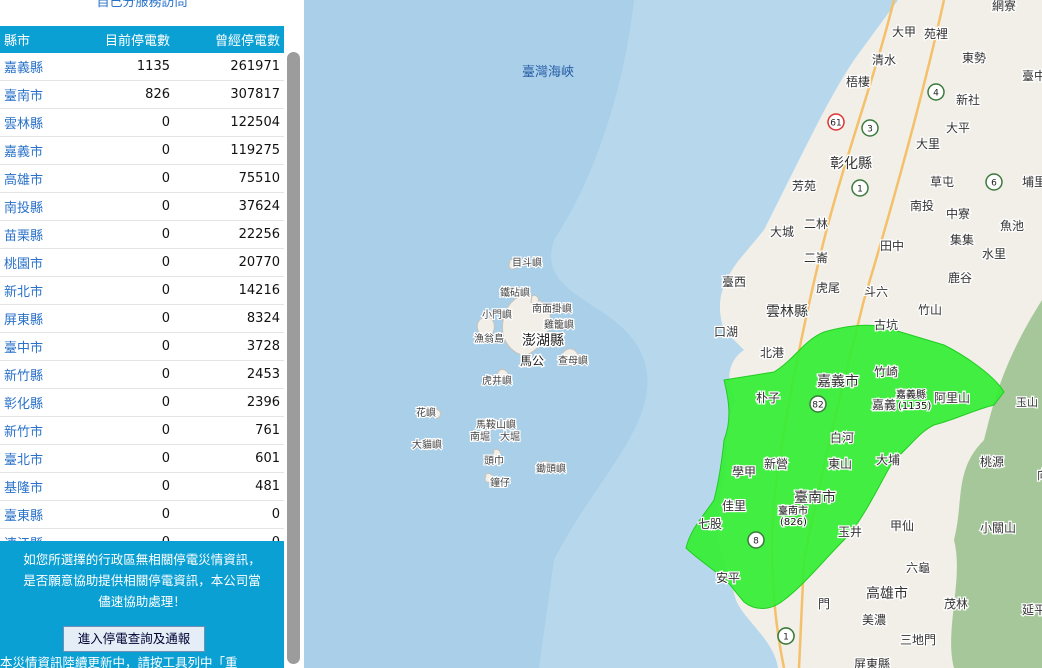  Describe the element at coordinates (922, 205) in the screenshot. I see `place-label: 南投` at that location.